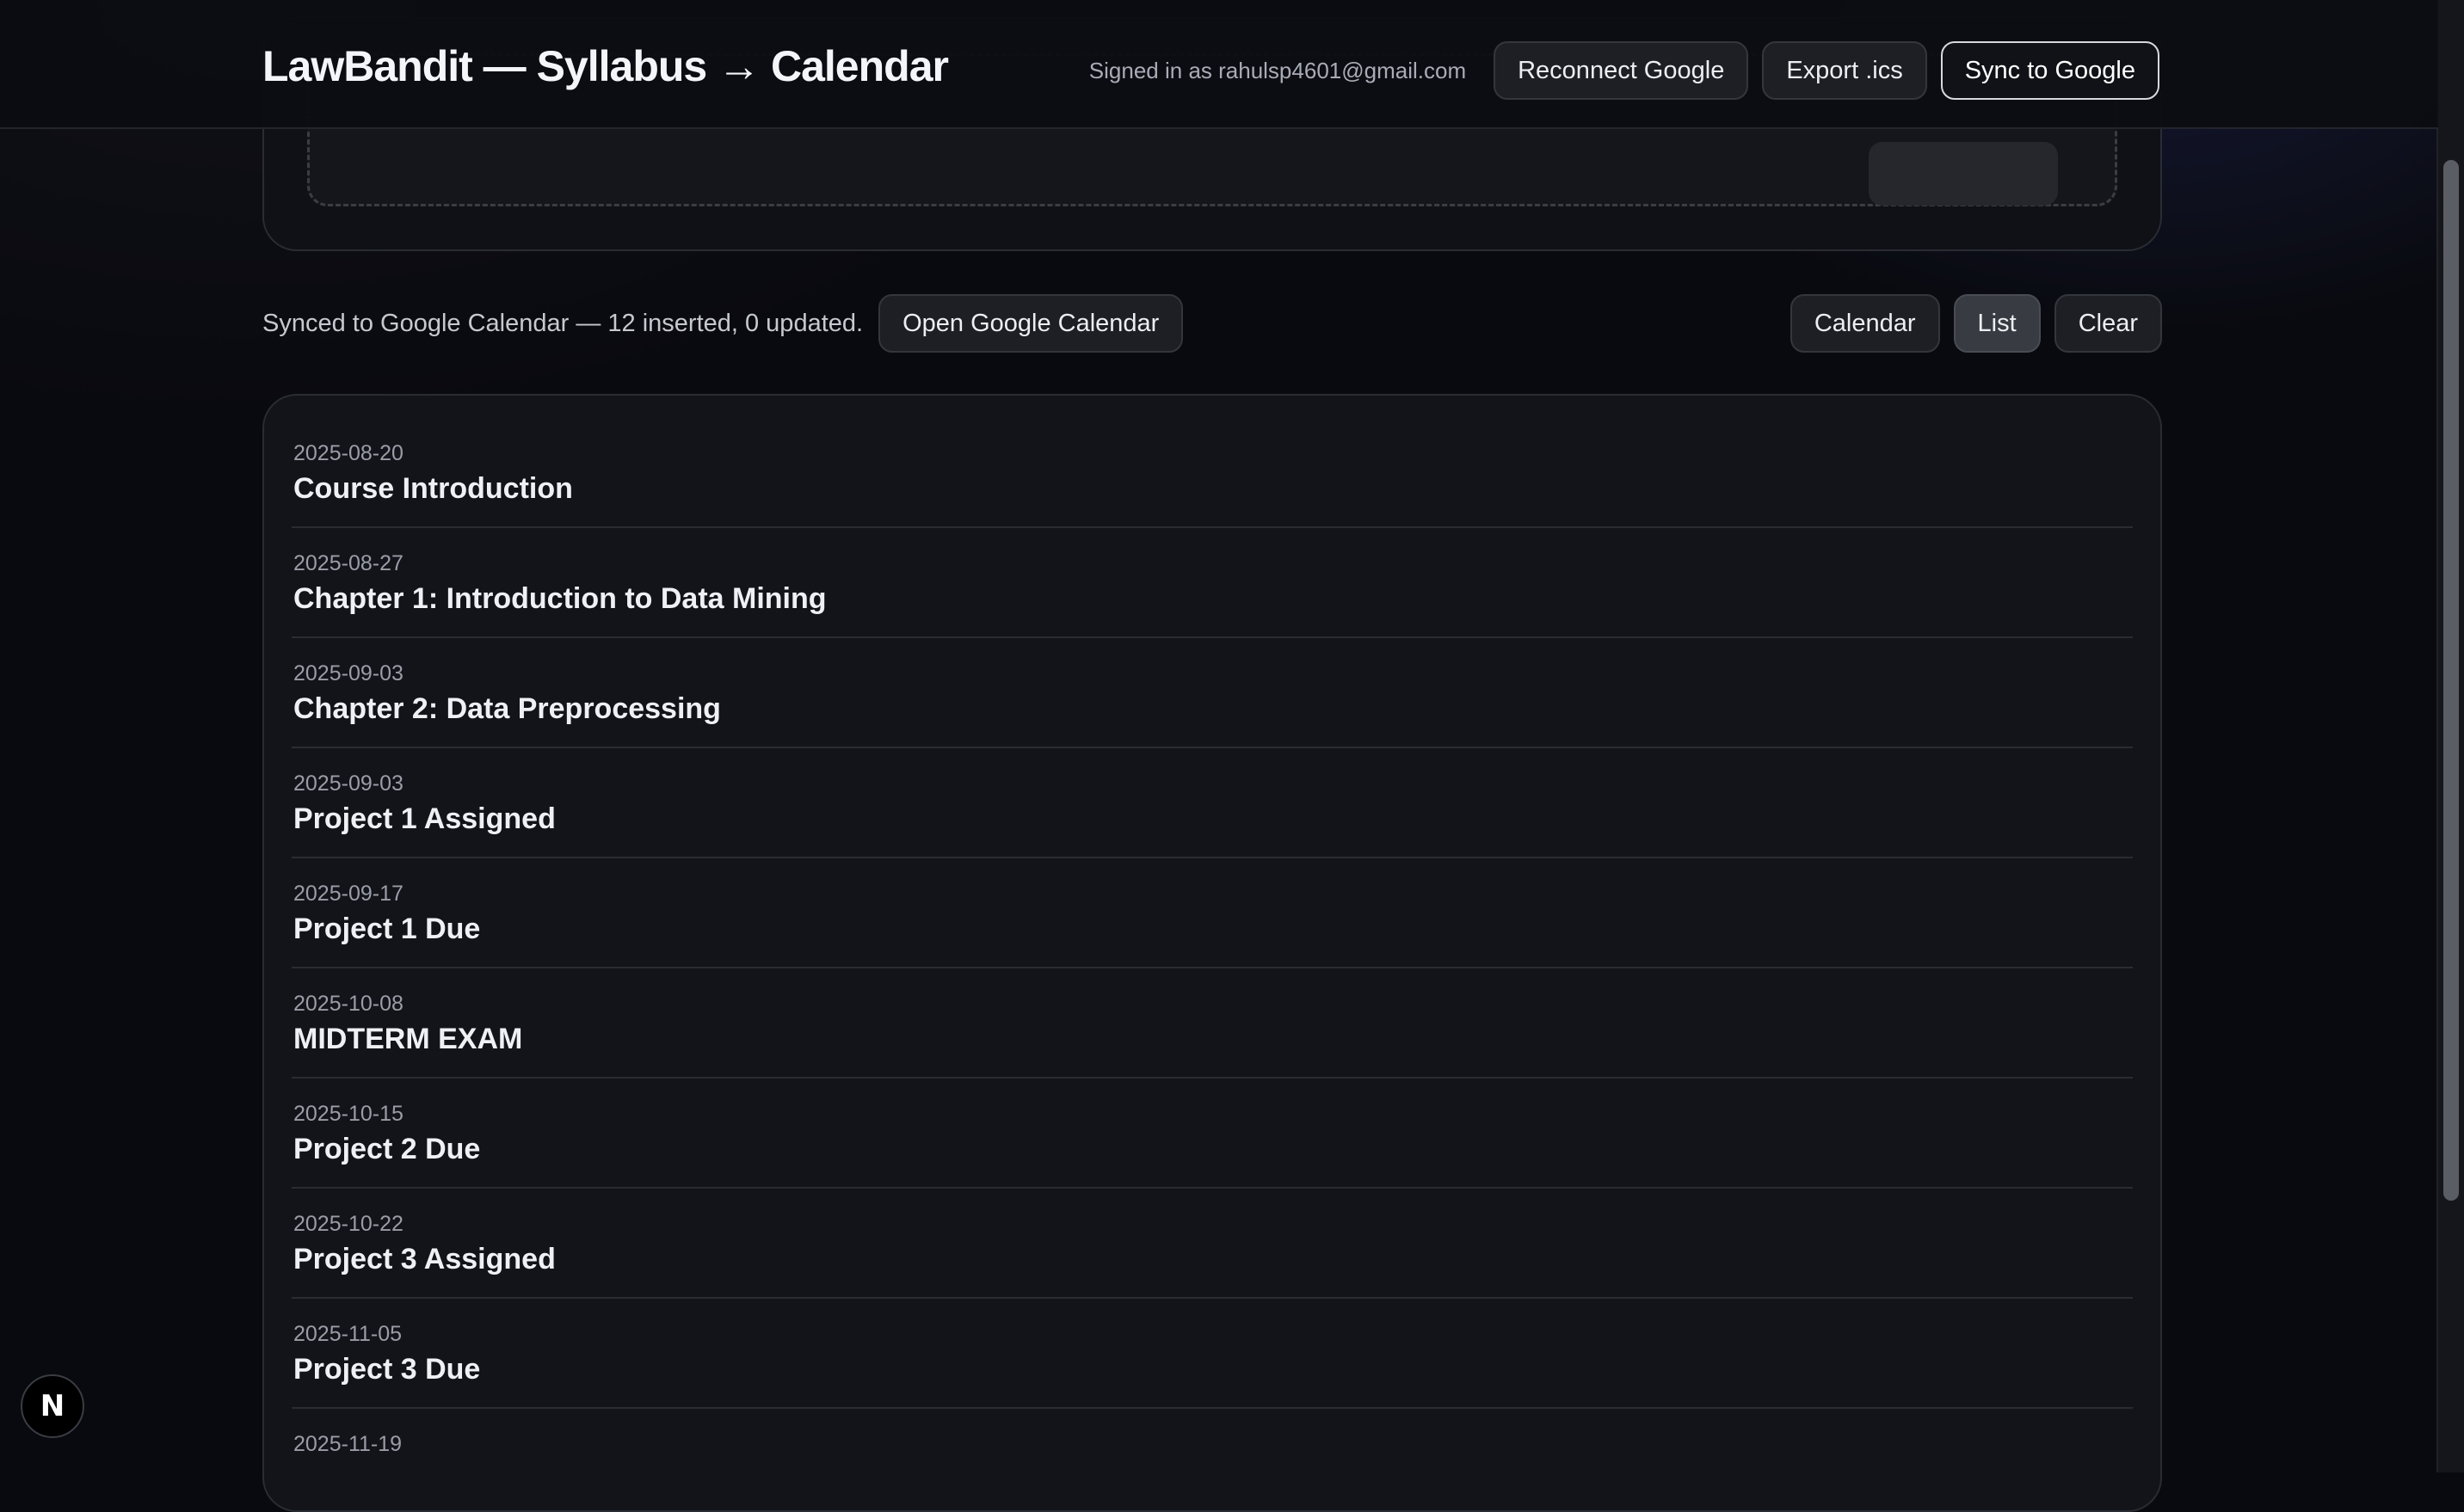 This screenshot has width=2464, height=1512. I want to click on event-title: Chapter 2: Data Preprocessing, so click(507, 708).